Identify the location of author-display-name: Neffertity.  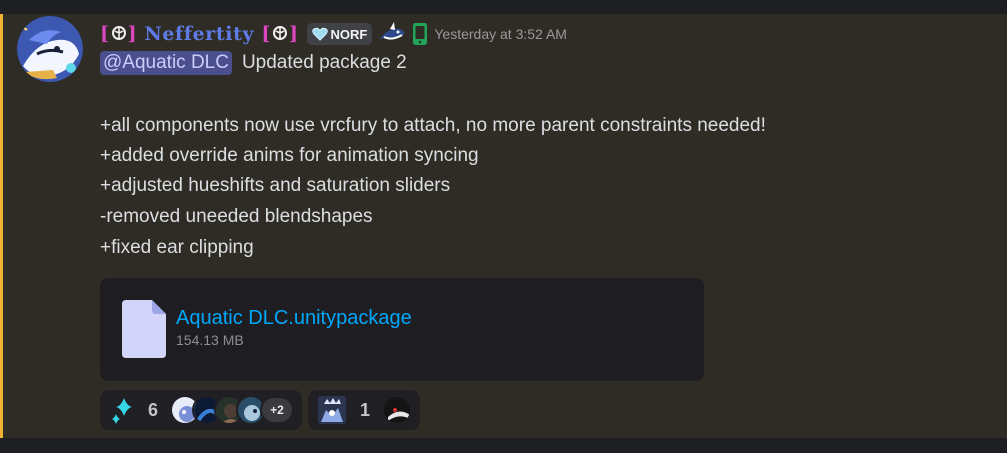
(199, 34).